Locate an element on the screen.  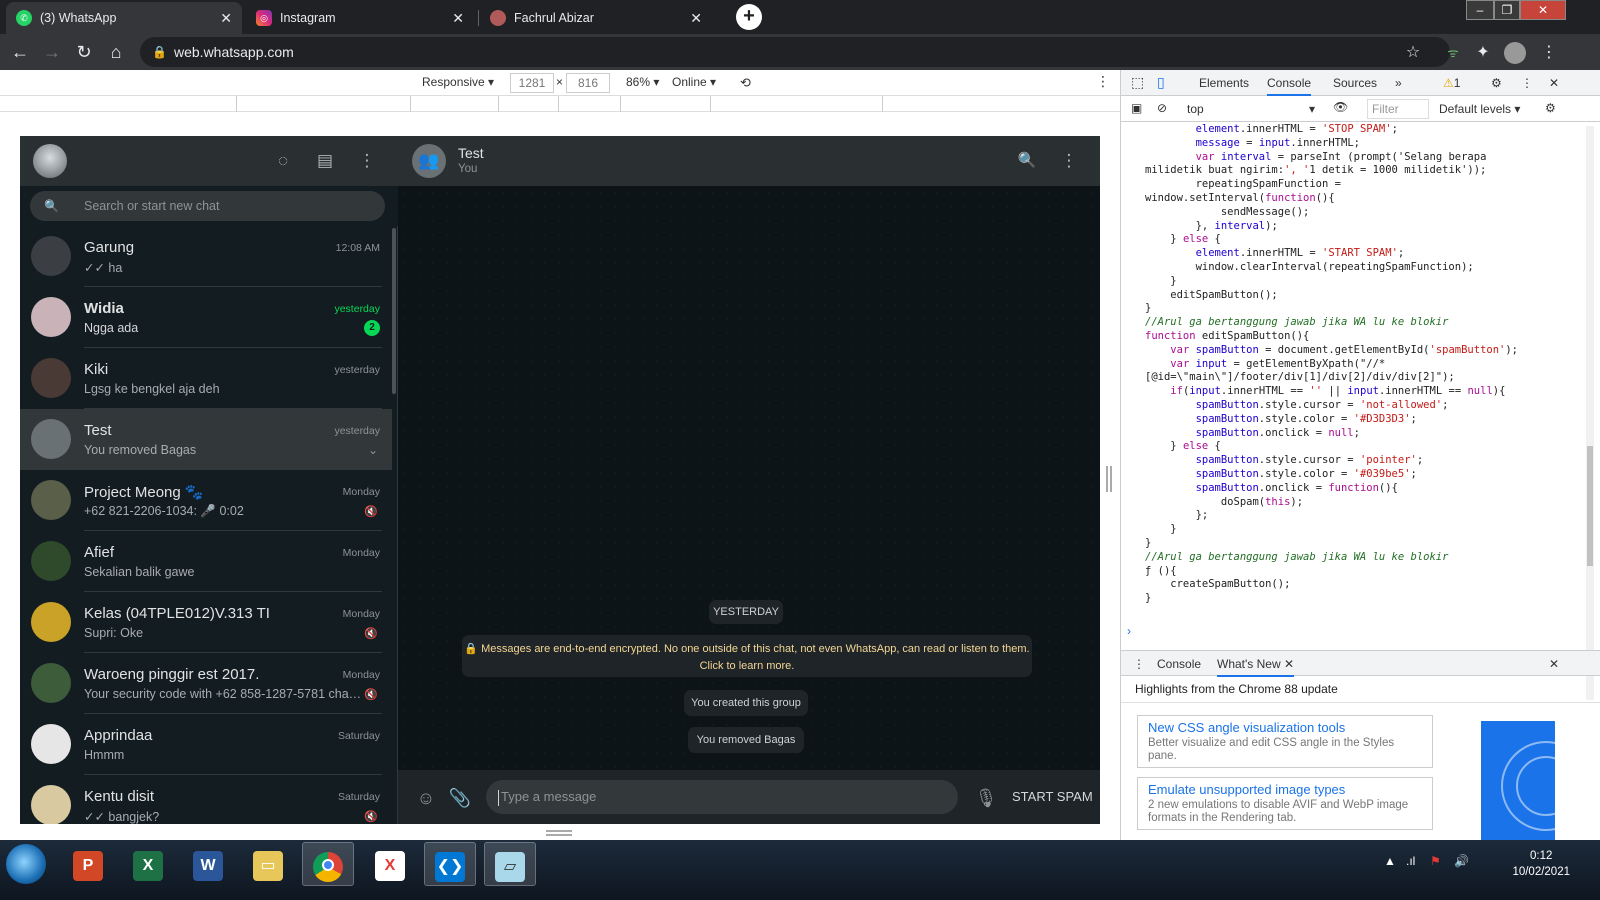
address-bar: 🔒 web.whatsapp.com is located at coordinates (795, 52).